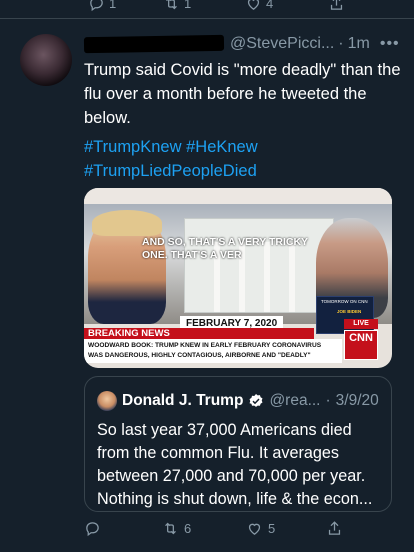 This screenshot has width=414, height=552. I want to click on tweet-actions: 6 5, so click(234, 530).